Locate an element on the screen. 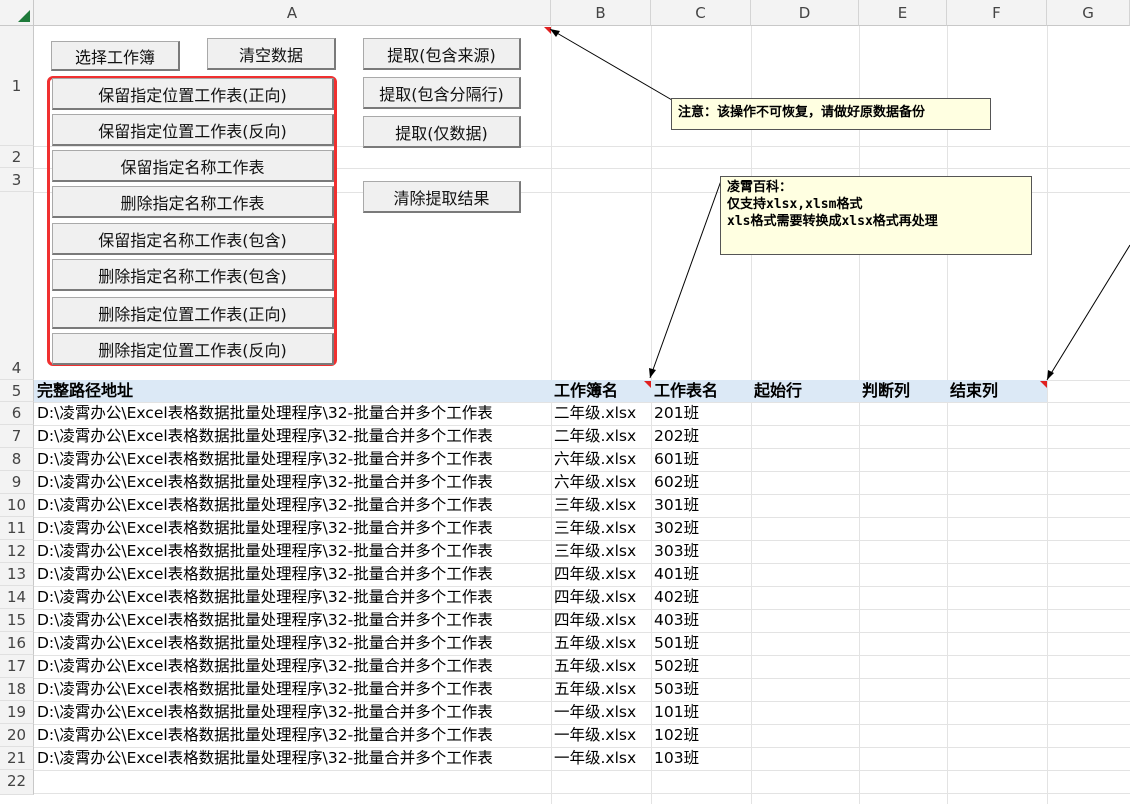 The image size is (1130, 804). delete-position-forward-button: 删除指定位置工作表(正向) is located at coordinates (193, 313).